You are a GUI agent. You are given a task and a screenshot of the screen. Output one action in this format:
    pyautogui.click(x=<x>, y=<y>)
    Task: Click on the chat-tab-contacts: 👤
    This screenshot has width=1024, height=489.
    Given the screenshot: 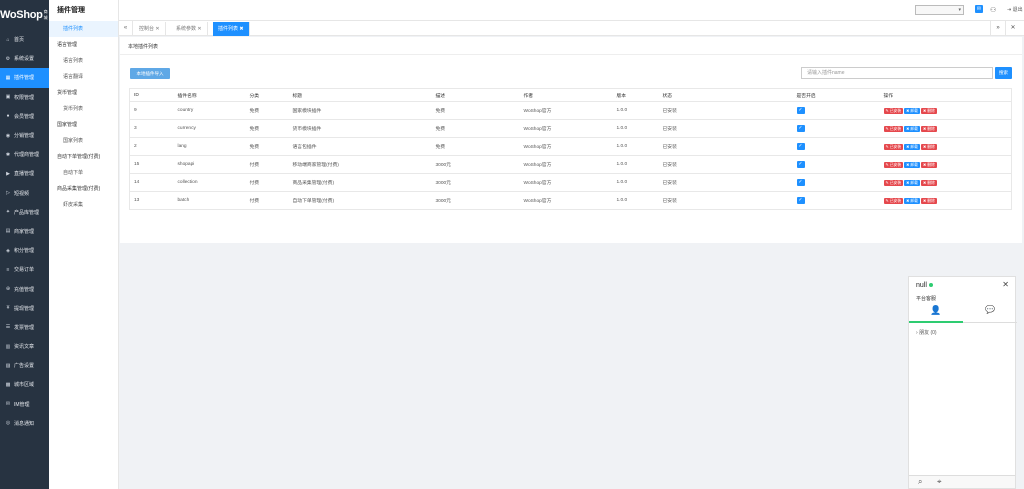 What is the action you would take?
    pyautogui.click(x=936, y=314)
    